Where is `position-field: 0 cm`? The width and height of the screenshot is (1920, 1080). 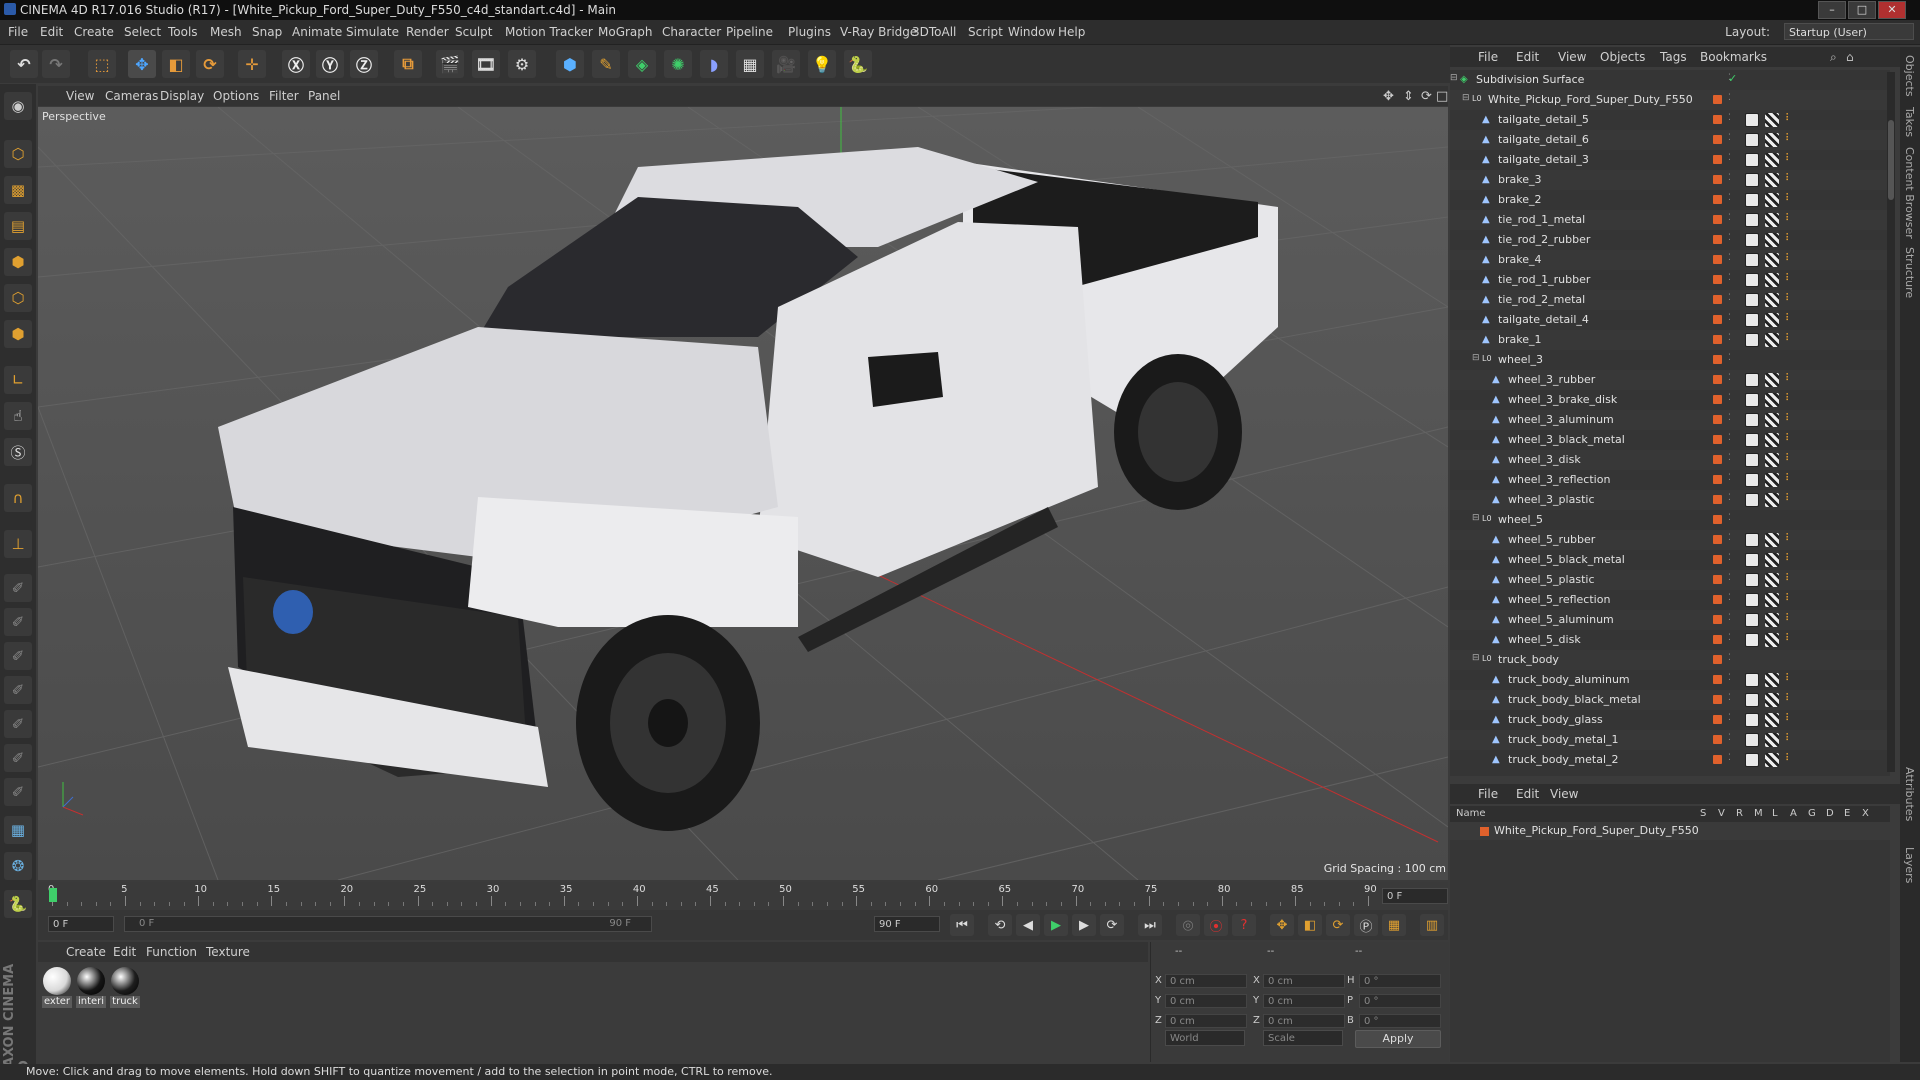
position-field: 0 cm is located at coordinates (1206, 981).